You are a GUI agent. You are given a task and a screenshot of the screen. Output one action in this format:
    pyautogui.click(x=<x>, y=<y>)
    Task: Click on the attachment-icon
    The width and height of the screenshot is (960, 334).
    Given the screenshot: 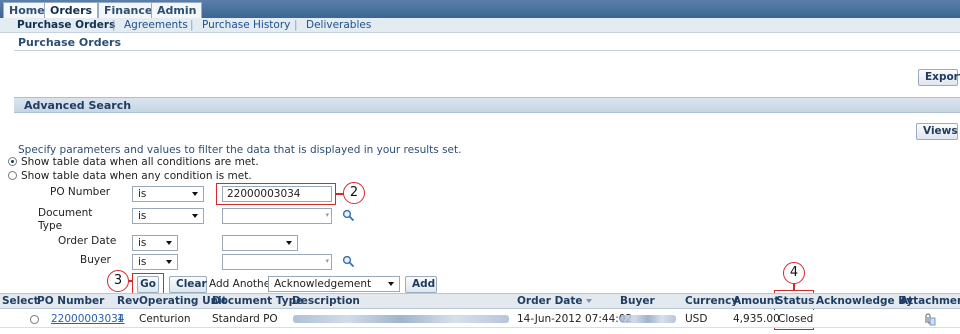 What is the action you would take?
    pyautogui.click(x=929, y=319)
    